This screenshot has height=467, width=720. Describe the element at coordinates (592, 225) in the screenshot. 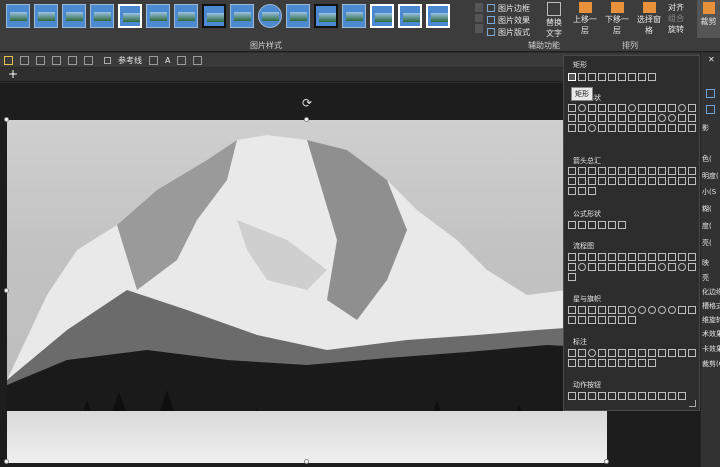

I see `multiply-shape` at that location.